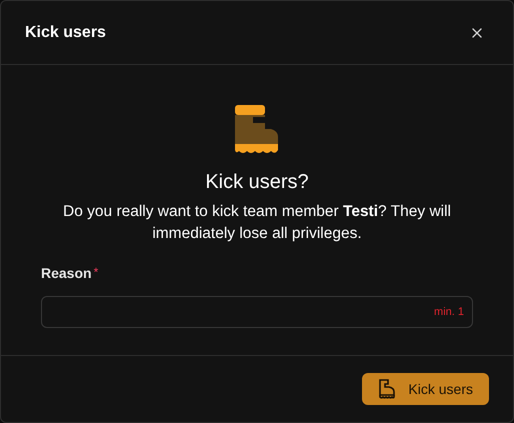 The width and height of the screenshot is (514, 423). I want to click on required-mark: *, so click(96, 272).